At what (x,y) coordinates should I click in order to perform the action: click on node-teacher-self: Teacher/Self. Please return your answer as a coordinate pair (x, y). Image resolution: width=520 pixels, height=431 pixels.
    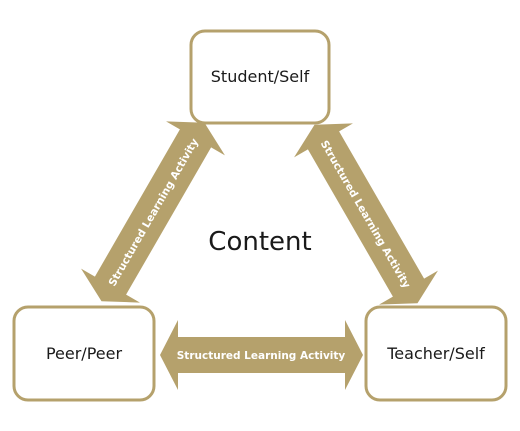
    Looking at the image, I should click on (436, 353).